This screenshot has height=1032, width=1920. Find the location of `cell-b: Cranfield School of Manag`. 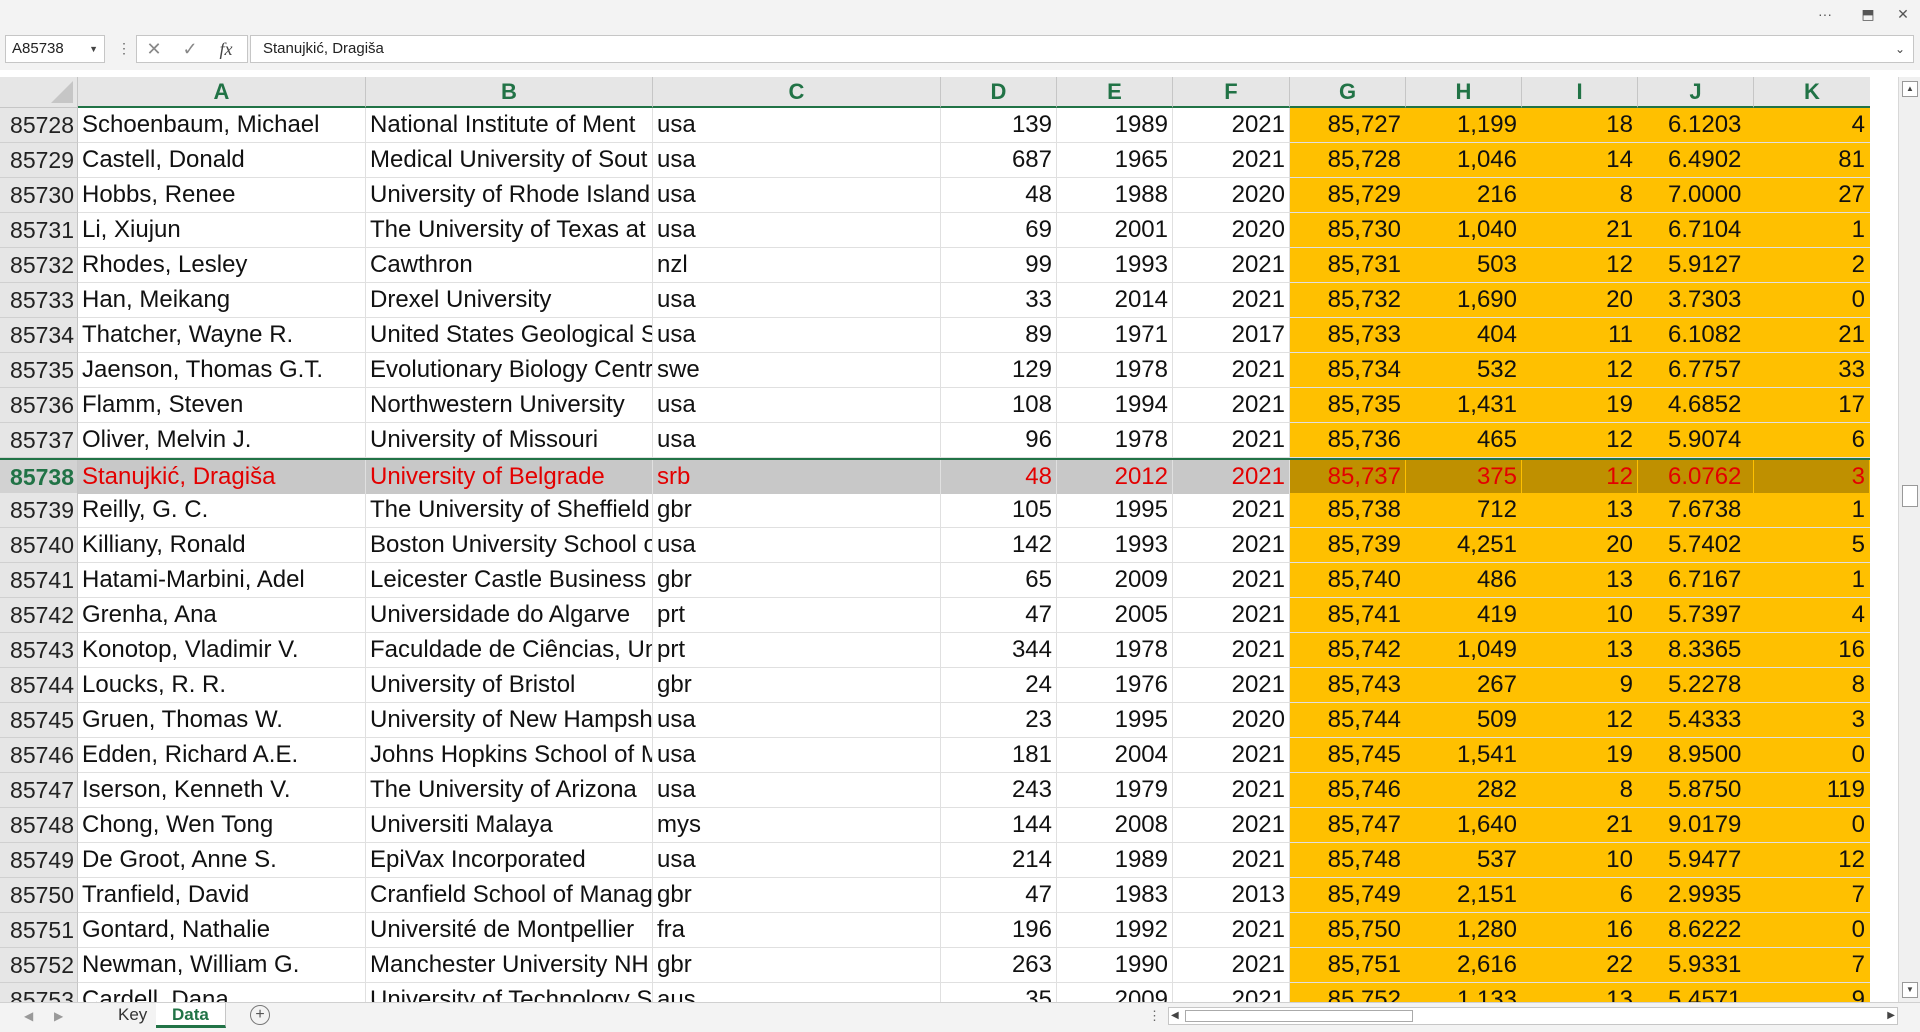

cell-b: Cranfield School of Manag is located at coordinates (509, 895).